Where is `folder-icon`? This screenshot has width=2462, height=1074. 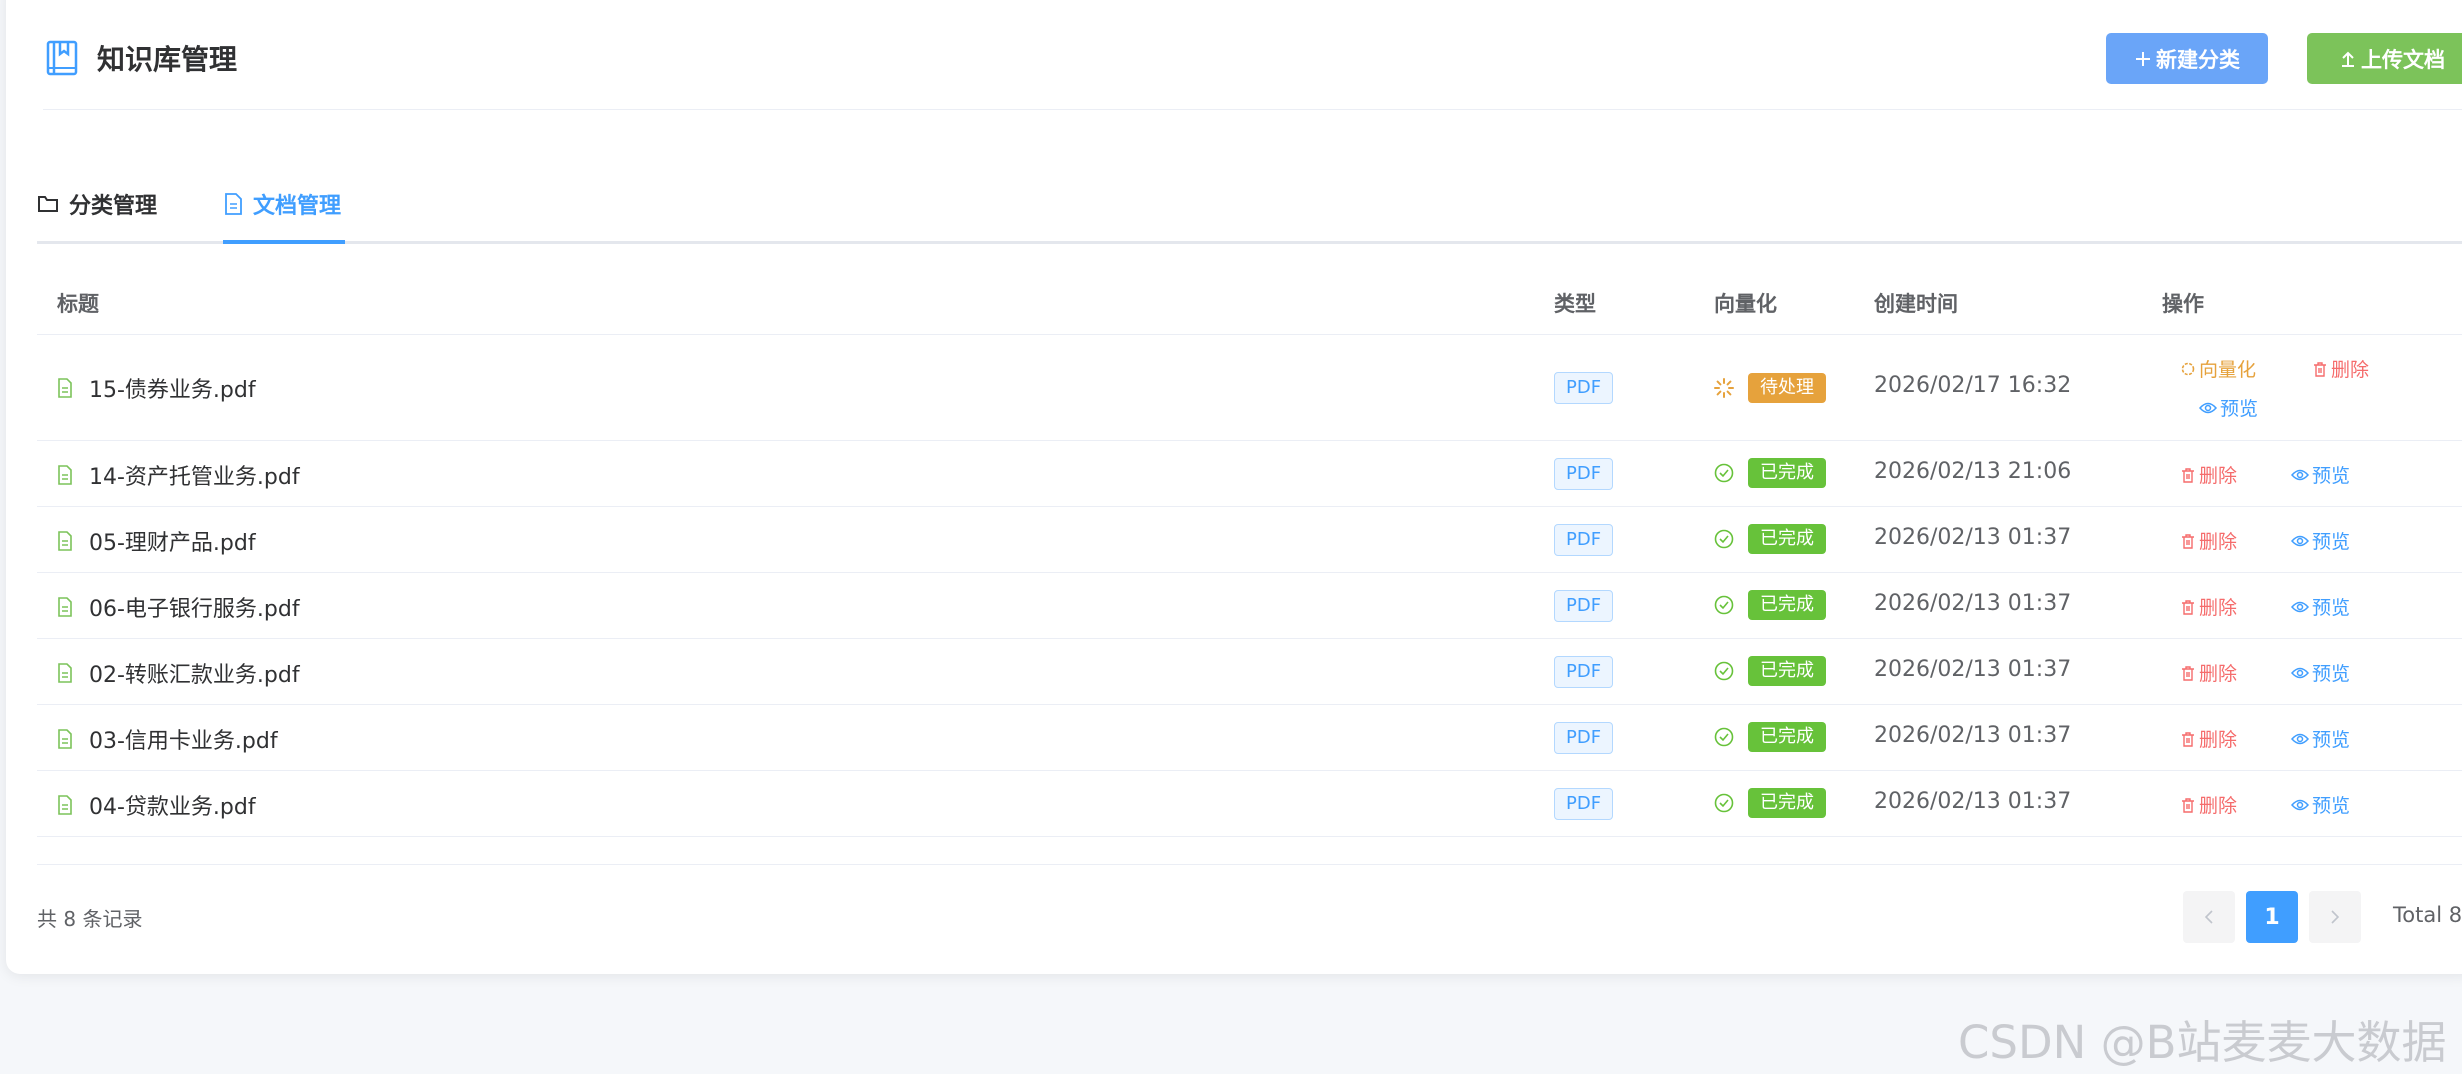
folder-icon is located at coordinates (48, 204).